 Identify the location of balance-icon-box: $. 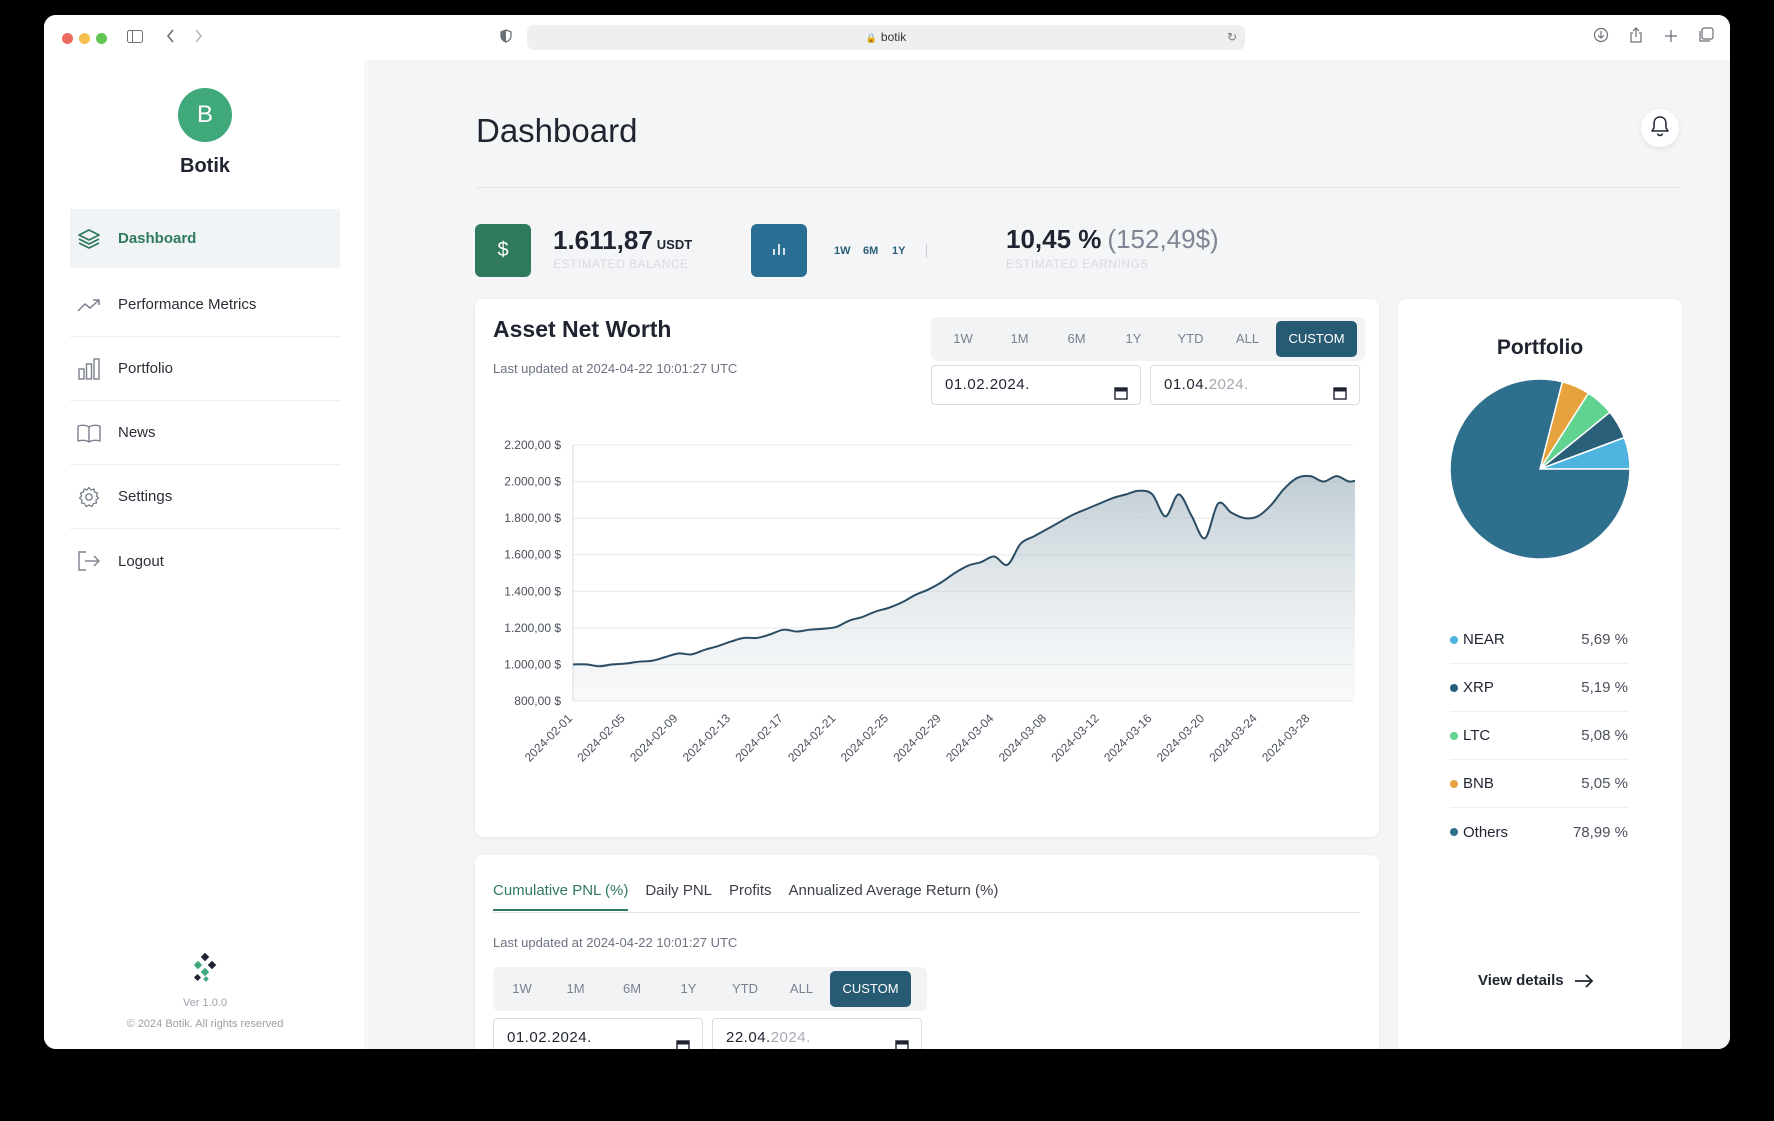
(503, 250).